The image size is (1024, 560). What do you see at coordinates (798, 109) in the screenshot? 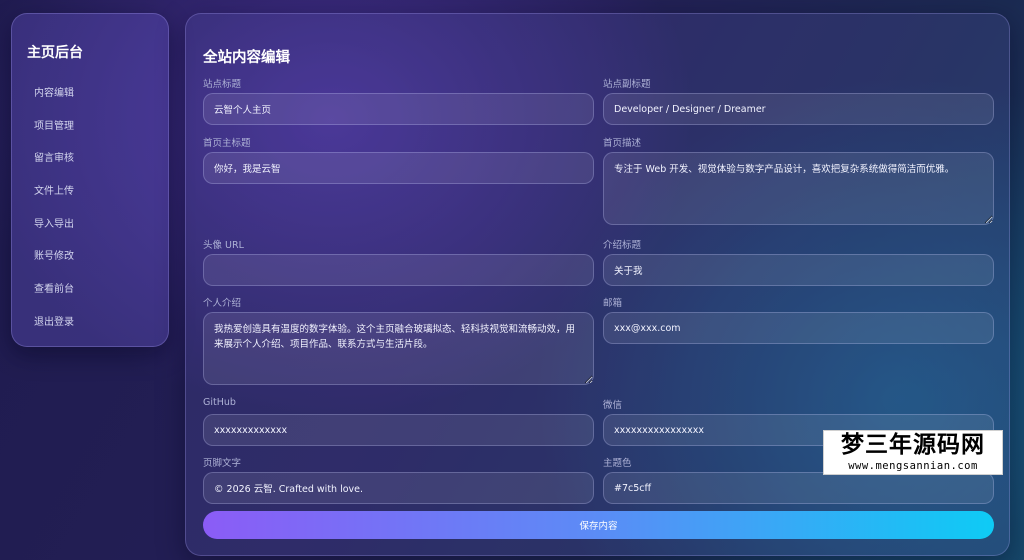
I see `site-subtitle-input` at bounding box center [798, 109].